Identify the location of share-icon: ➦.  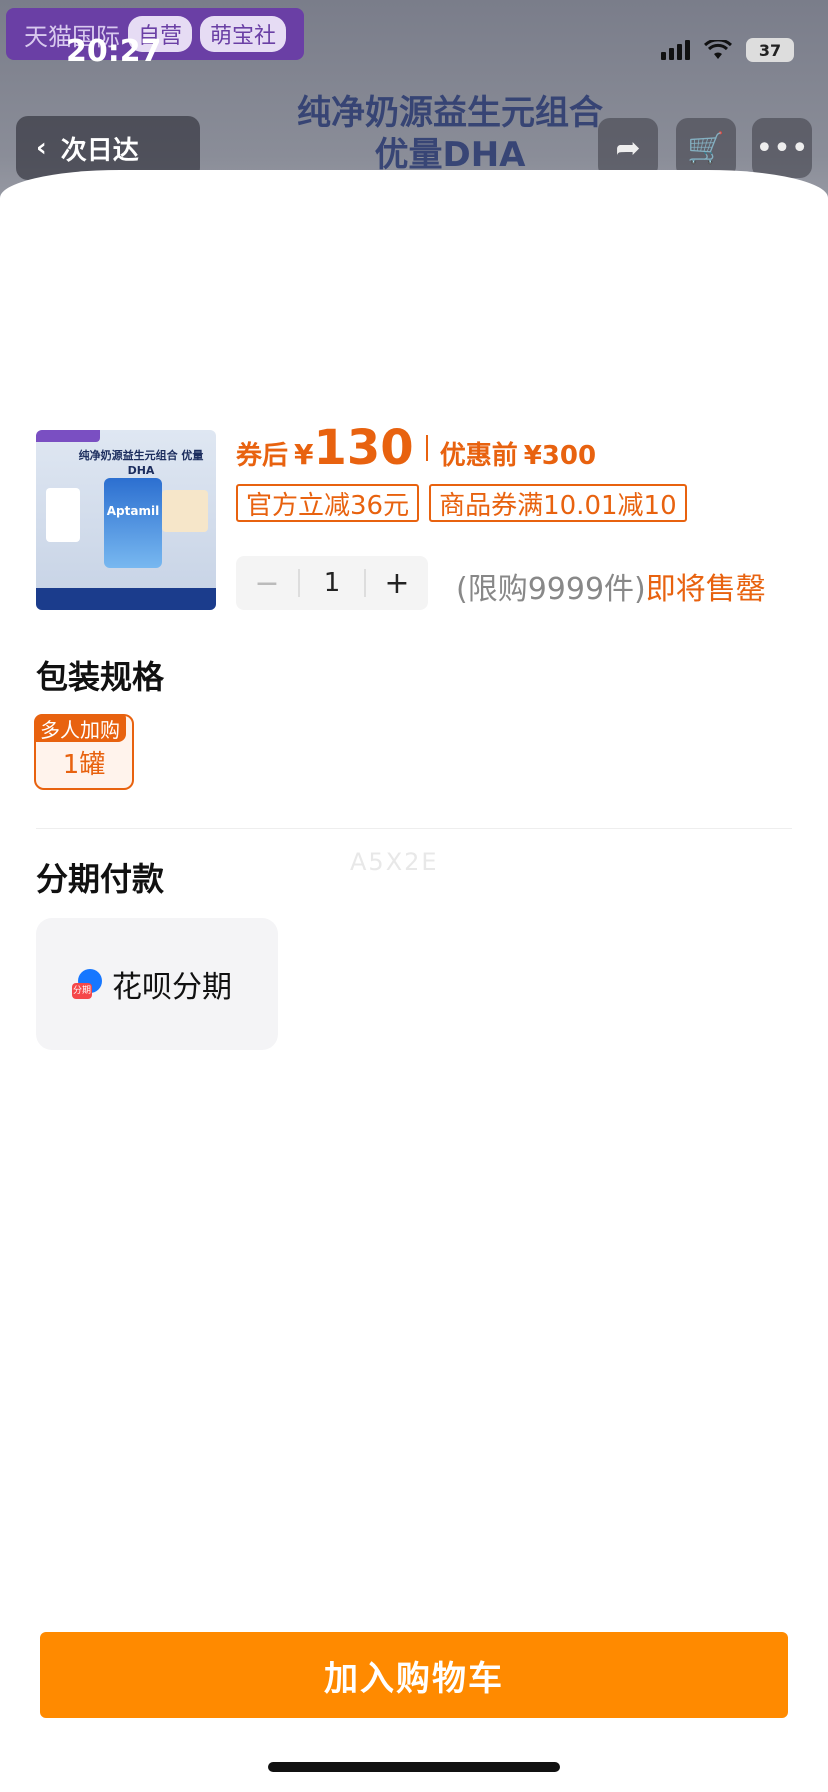
(628, 148).